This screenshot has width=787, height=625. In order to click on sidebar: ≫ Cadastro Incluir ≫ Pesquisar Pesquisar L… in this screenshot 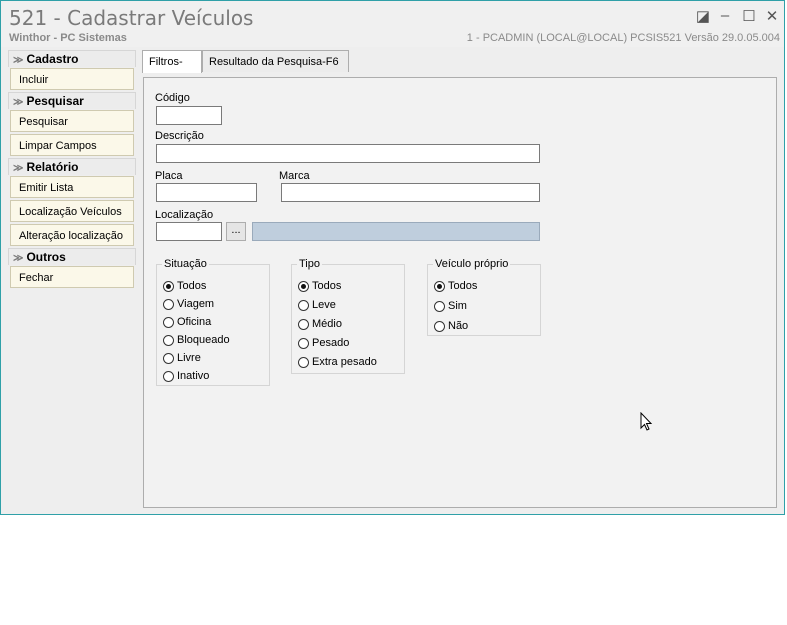, I will do `click(72, 170)`.